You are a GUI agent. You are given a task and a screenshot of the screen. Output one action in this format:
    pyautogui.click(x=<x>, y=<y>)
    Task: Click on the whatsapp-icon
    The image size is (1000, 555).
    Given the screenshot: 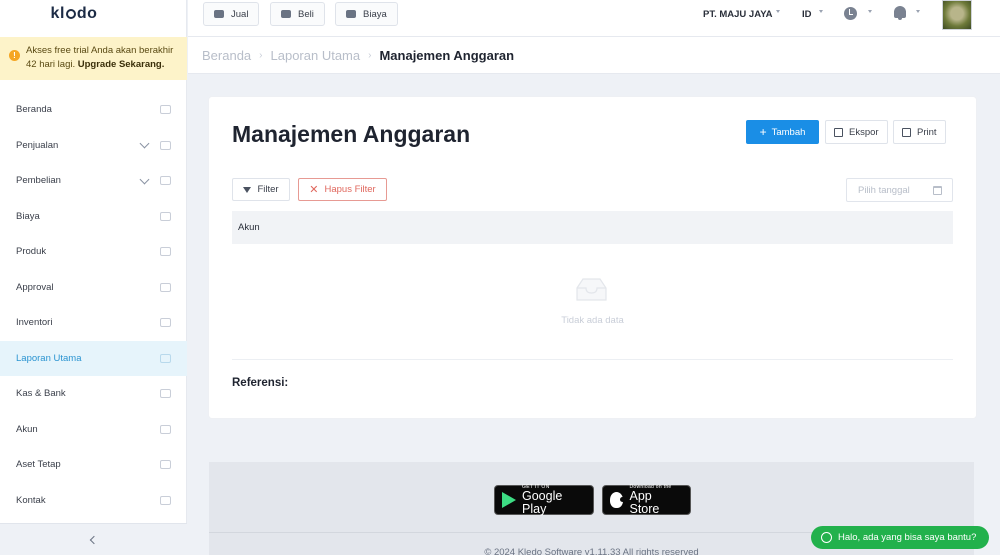 What is the action you would take?
    pyautogui.click(x=826, y=537)
    